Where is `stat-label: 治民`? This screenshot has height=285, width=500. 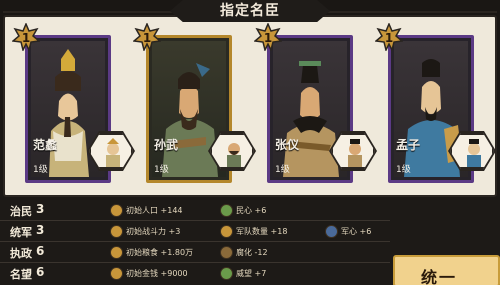
stat-label: 治民 is located at coordinates (21, 211).